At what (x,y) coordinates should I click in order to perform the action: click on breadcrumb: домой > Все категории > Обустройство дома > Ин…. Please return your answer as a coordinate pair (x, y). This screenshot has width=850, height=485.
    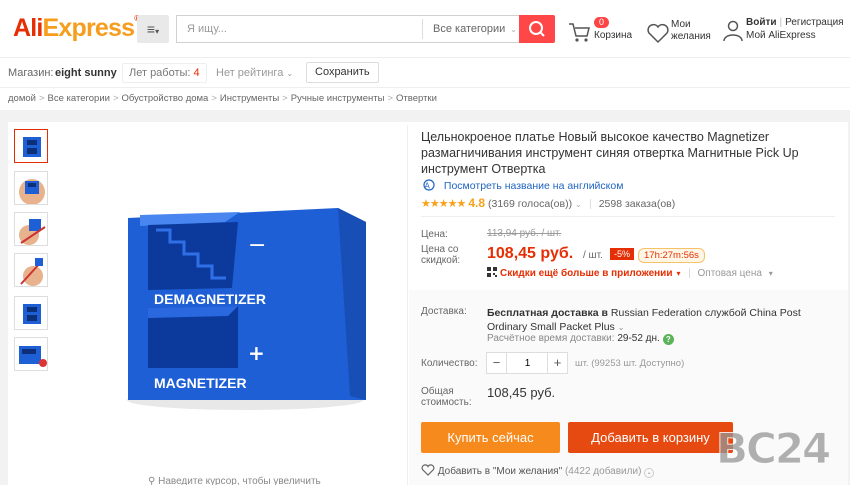
    Looking at the image, I should click on (222, 98).